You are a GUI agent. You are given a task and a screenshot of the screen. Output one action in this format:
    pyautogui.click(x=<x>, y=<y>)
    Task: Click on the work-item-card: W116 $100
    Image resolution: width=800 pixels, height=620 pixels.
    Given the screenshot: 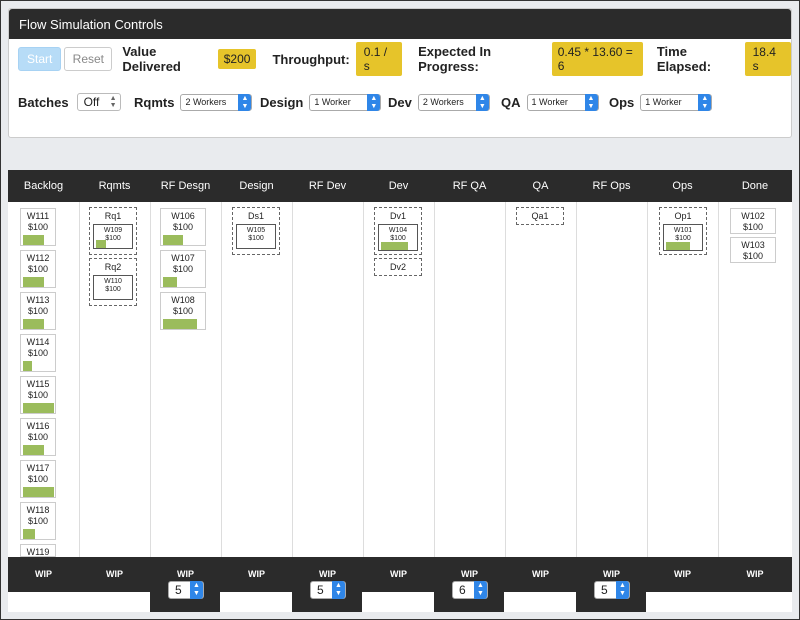 What is the action you would take?
    pyautogui.click(x=38, y=437)
    